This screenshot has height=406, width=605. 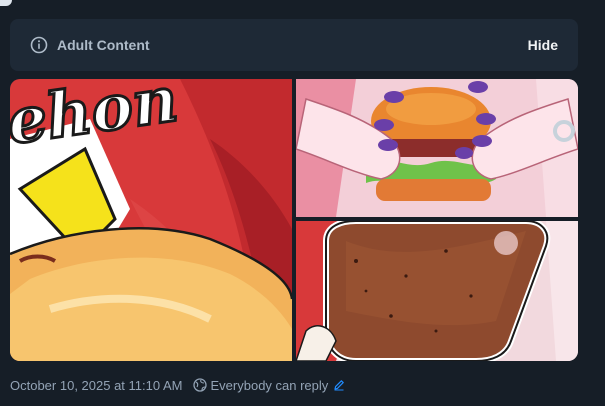 I want to click on content-warning-label: Adult Content, so click(x=103, y=45).